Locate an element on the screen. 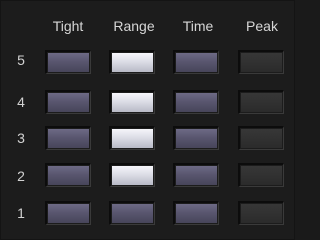 This screenshot has height=240, width=320. column-header-range: Range is located at coordinates (134, 26).